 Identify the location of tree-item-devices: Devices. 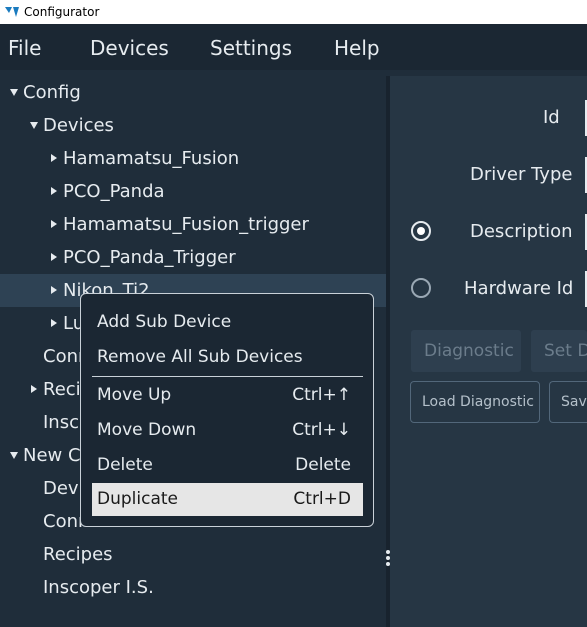
(193, 125).